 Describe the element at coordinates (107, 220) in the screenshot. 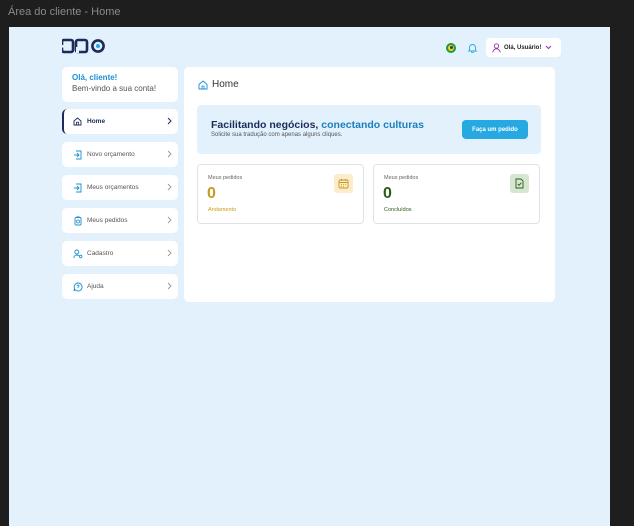

I see `sidebar-item-label: Meus pedidos` at that location.